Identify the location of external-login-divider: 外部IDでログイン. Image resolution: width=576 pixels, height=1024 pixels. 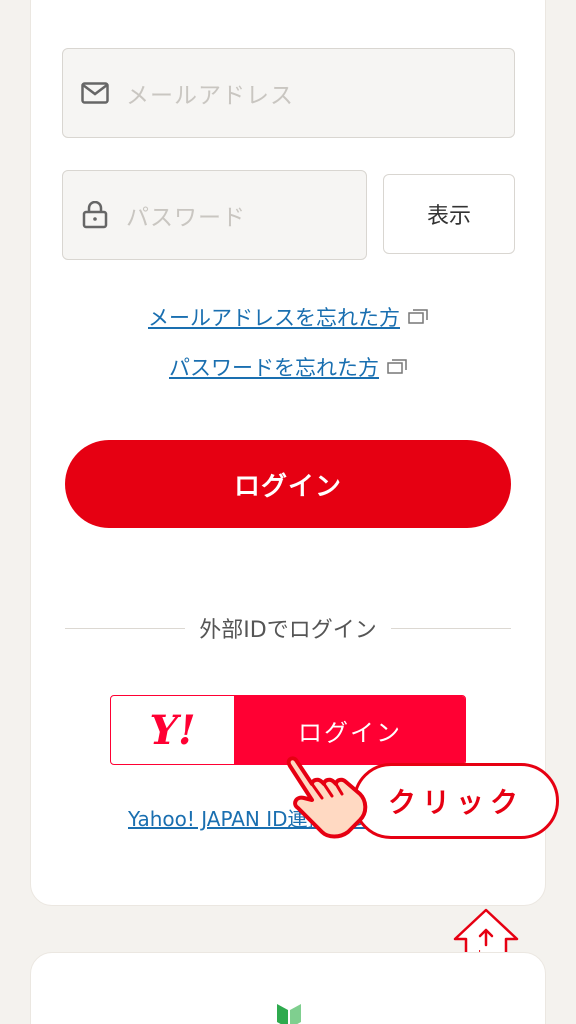
(288, 628).